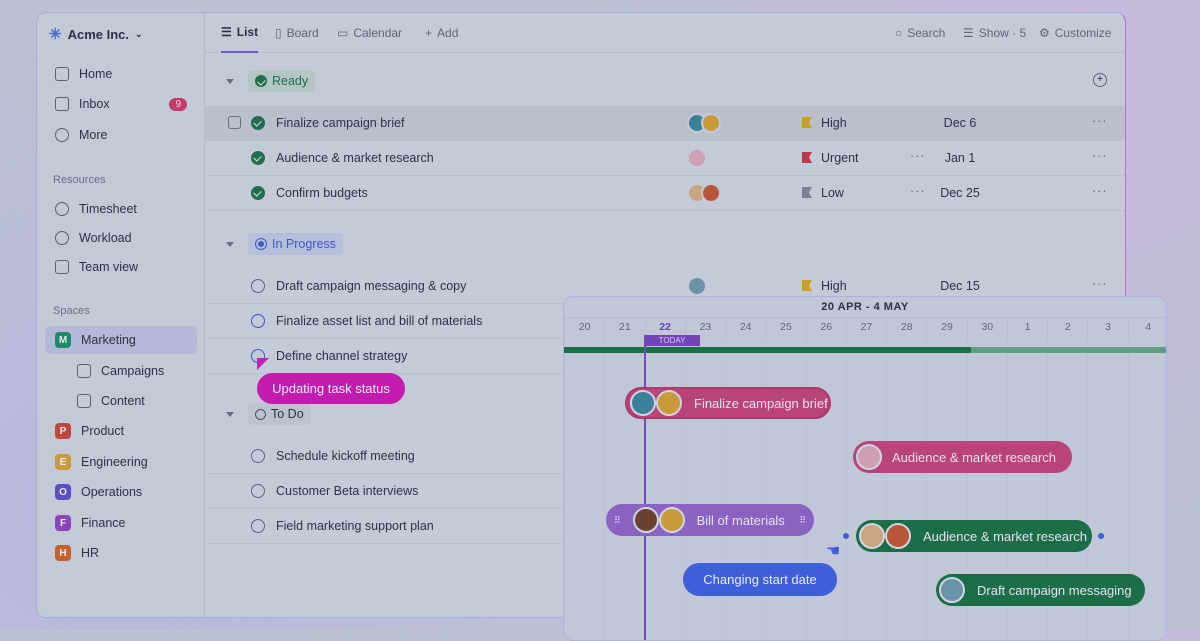 Image resolution: width=1200 pixels, height=641 pixels. Describe the element at coordinates (230, 414) in the screenshot. I see `collapse-to-do` at that location.